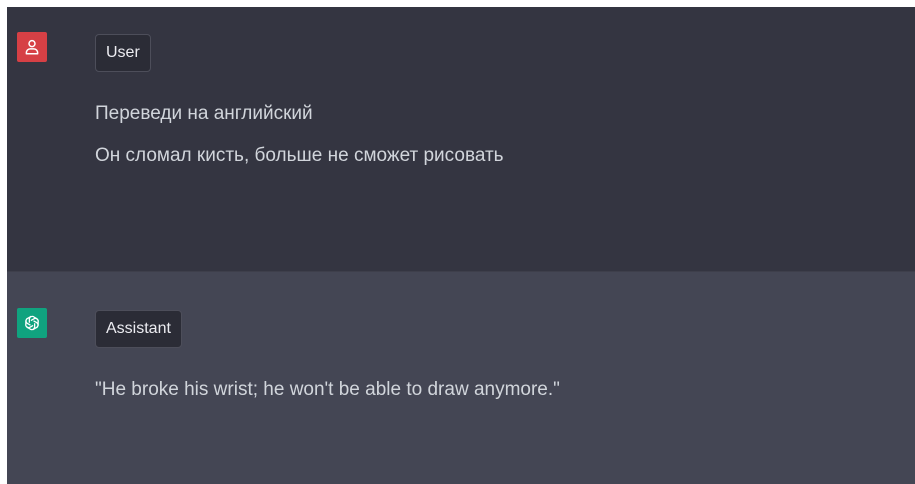  I want to click on openai-logo-icon, so click(32, 323).